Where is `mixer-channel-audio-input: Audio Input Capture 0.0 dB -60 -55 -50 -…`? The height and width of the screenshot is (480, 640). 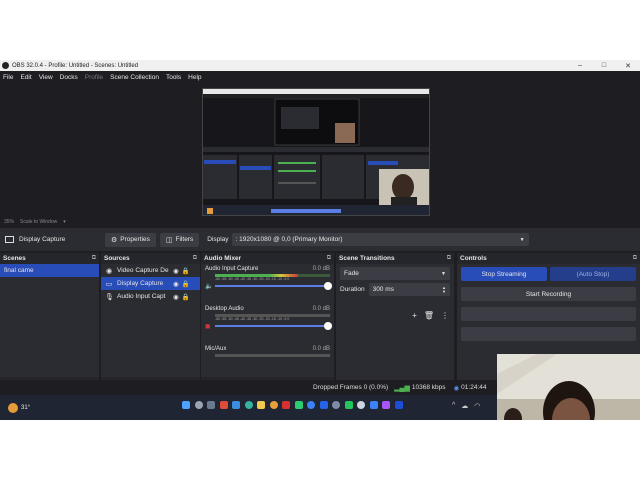 mixer-channel-audio-input: Audio Input Capture 0.0 dB -60 -55 -50 -… is located at coordinates (267, 284).